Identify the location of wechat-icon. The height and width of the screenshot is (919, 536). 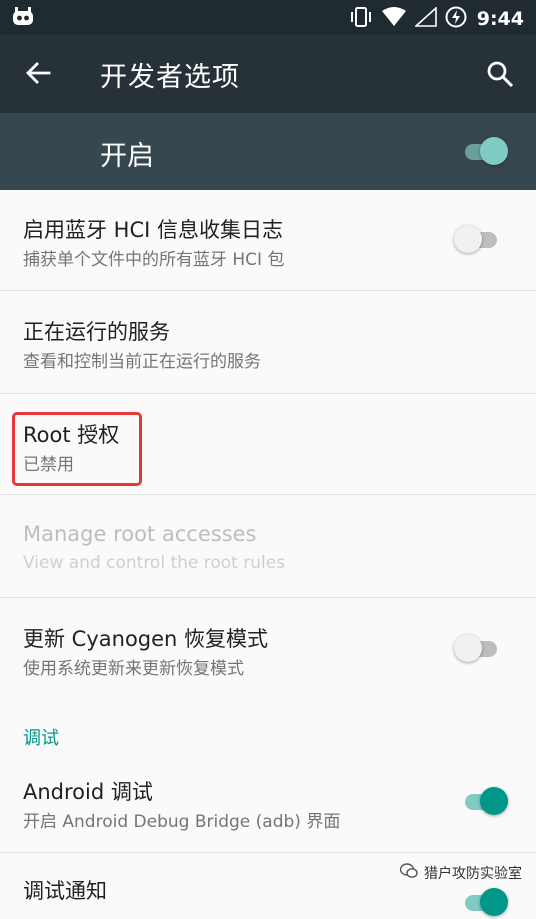
(408, 873).